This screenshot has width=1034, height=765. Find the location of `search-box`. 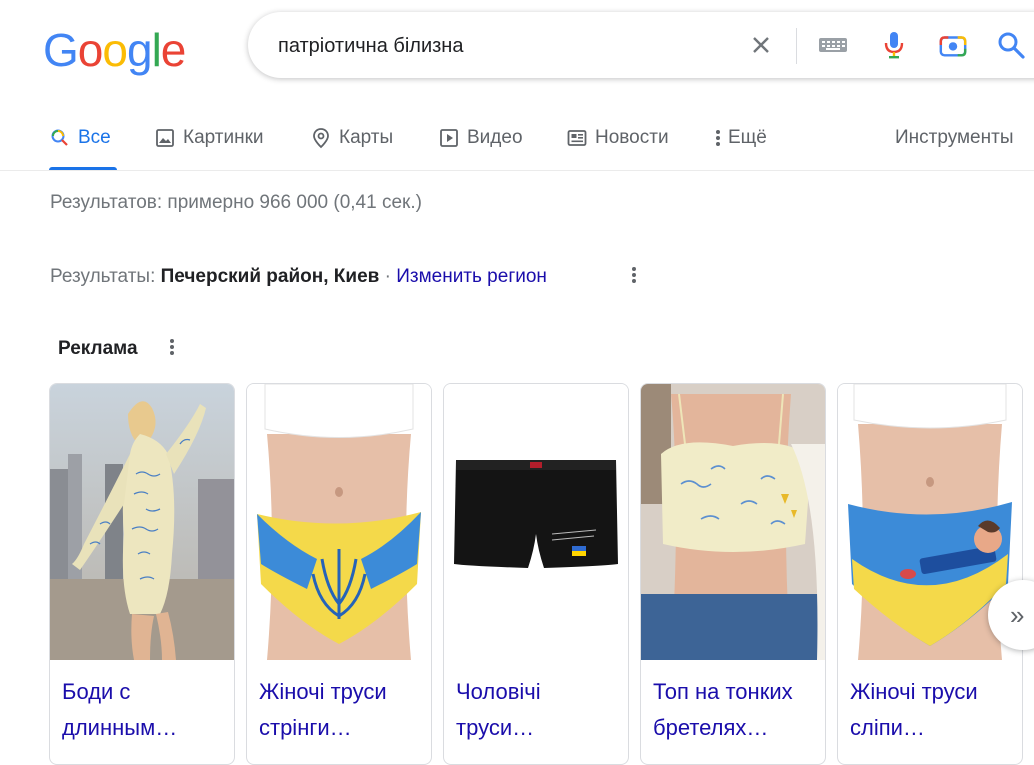

search-box is located at coordinates (641, 45).